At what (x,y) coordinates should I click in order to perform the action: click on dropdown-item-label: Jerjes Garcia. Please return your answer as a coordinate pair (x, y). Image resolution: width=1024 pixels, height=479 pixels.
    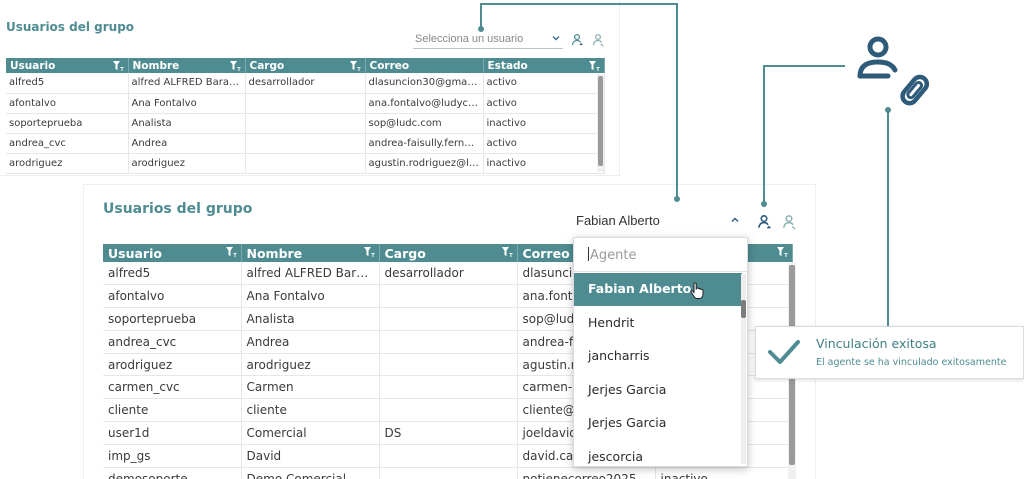
    Looking at the image, I should click on (627, 389).